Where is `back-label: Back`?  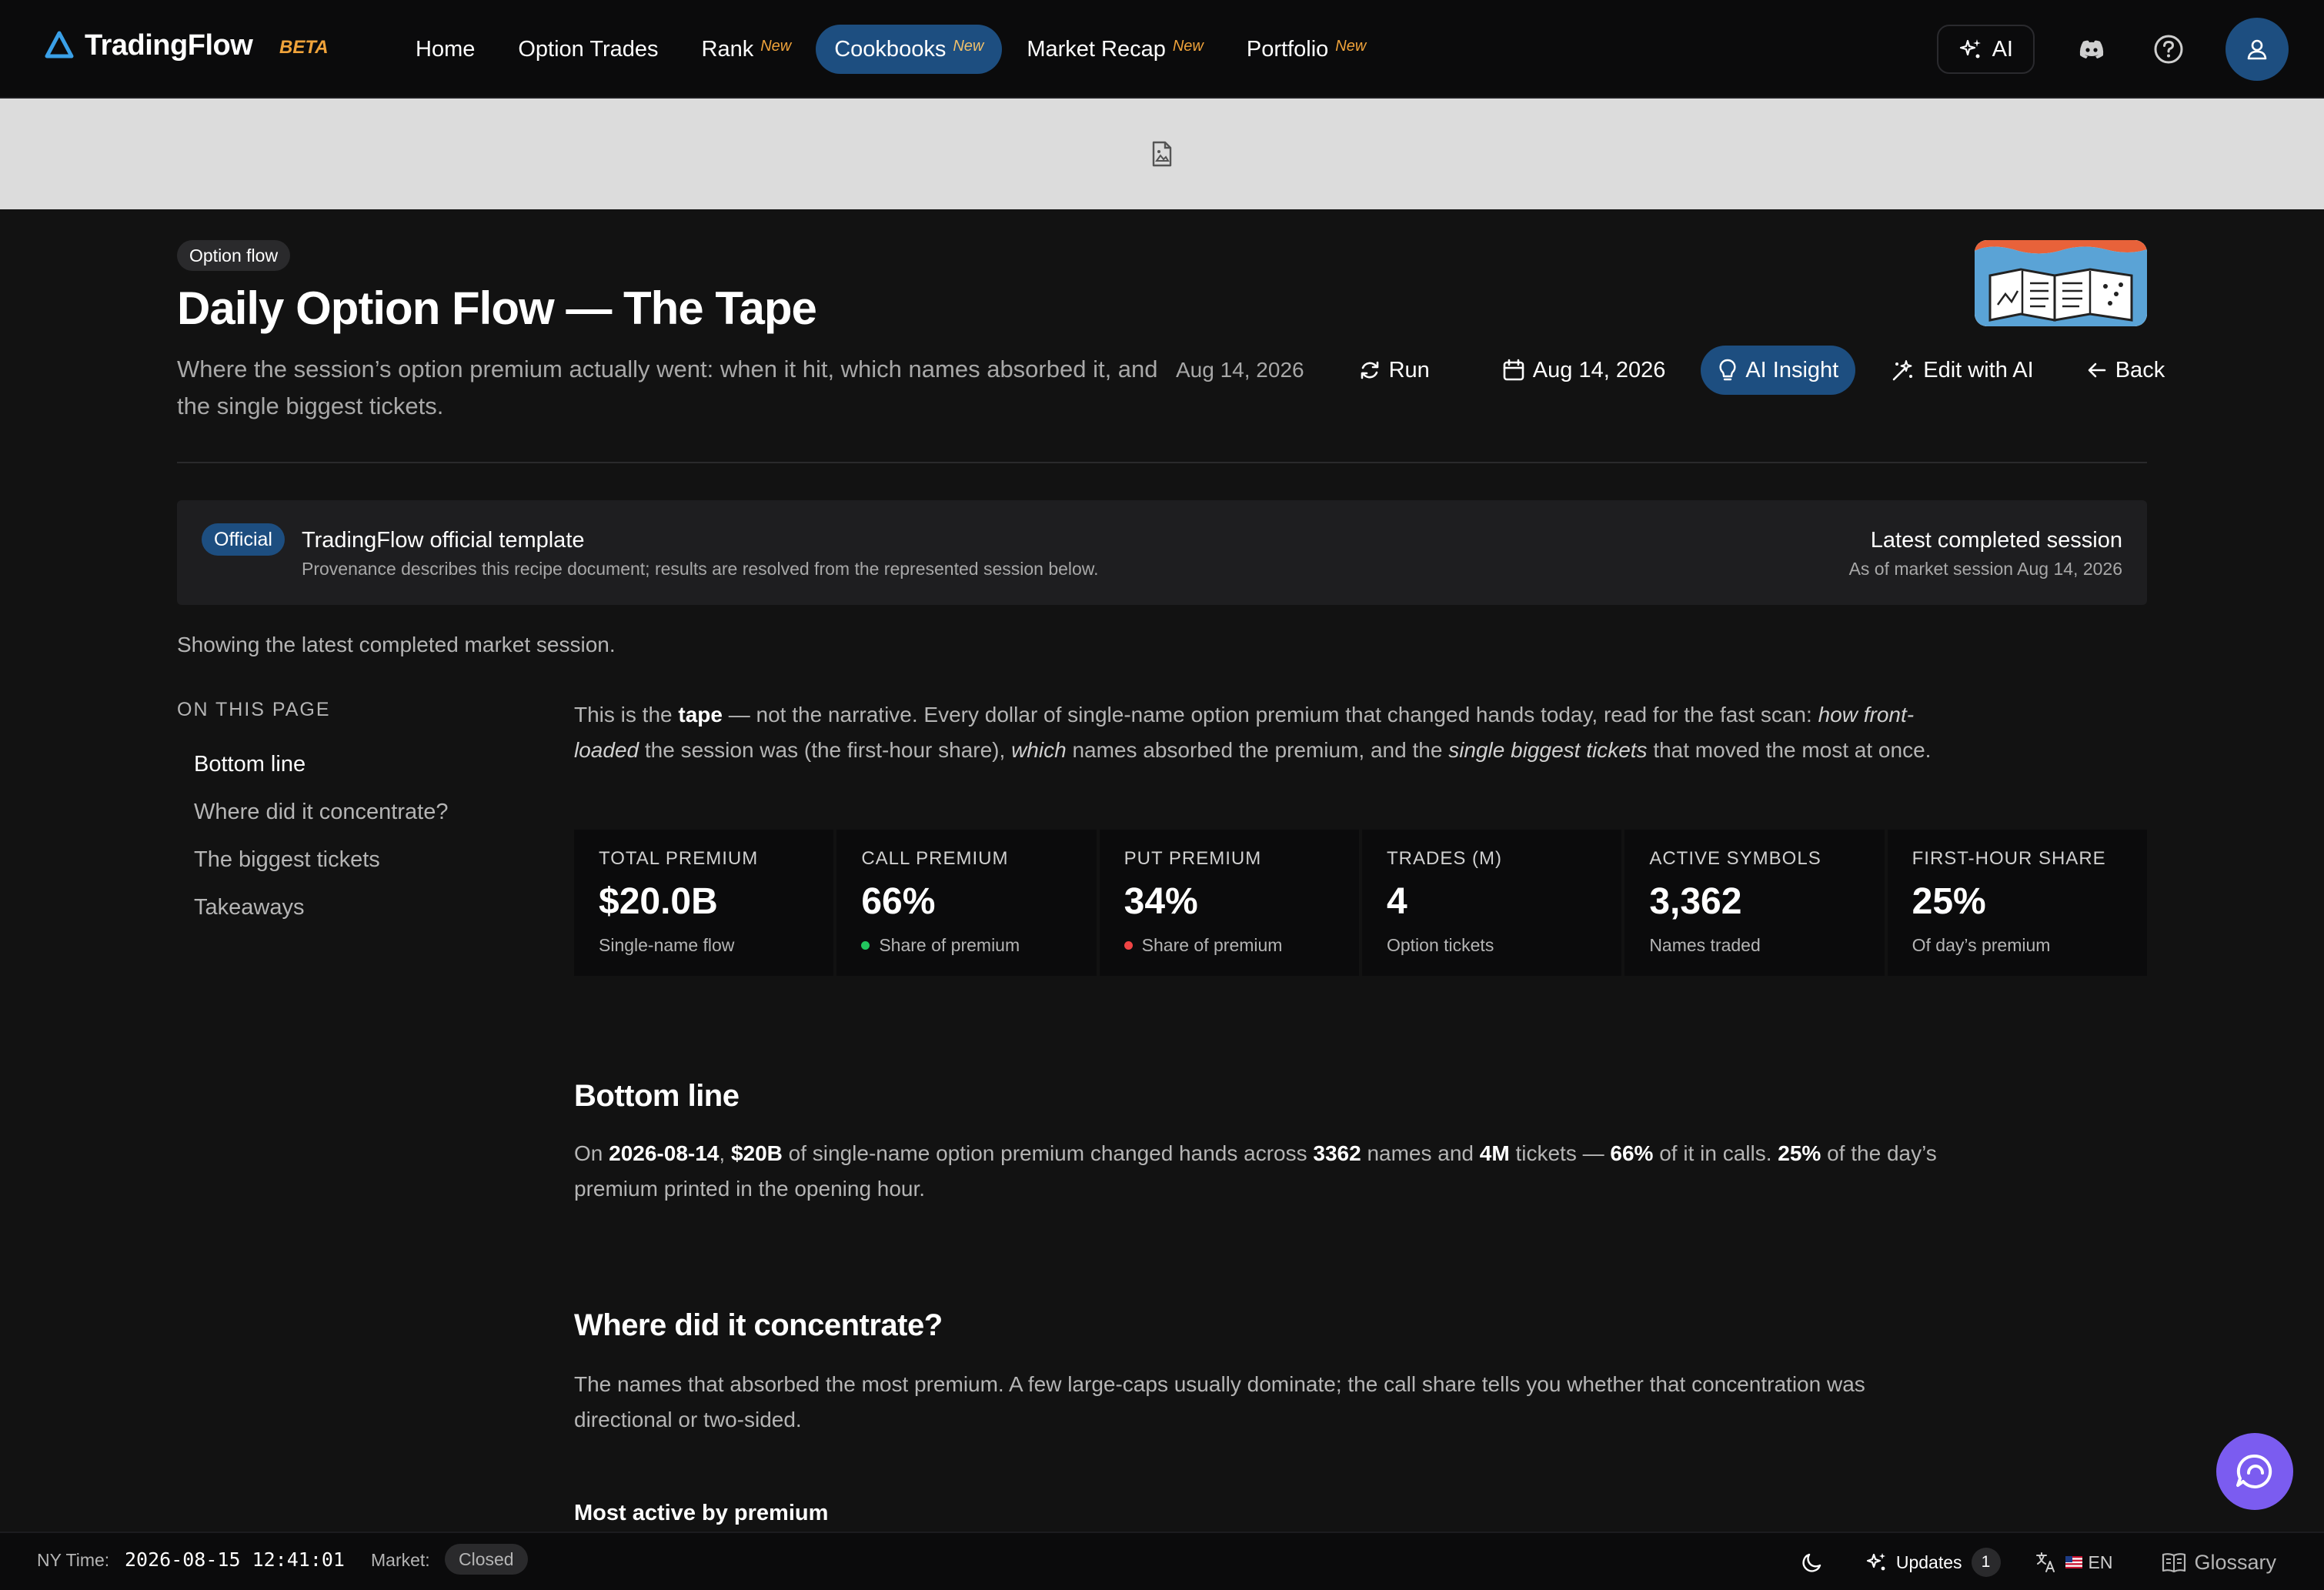
back-label: Back is located at coordinates (2140, 369).